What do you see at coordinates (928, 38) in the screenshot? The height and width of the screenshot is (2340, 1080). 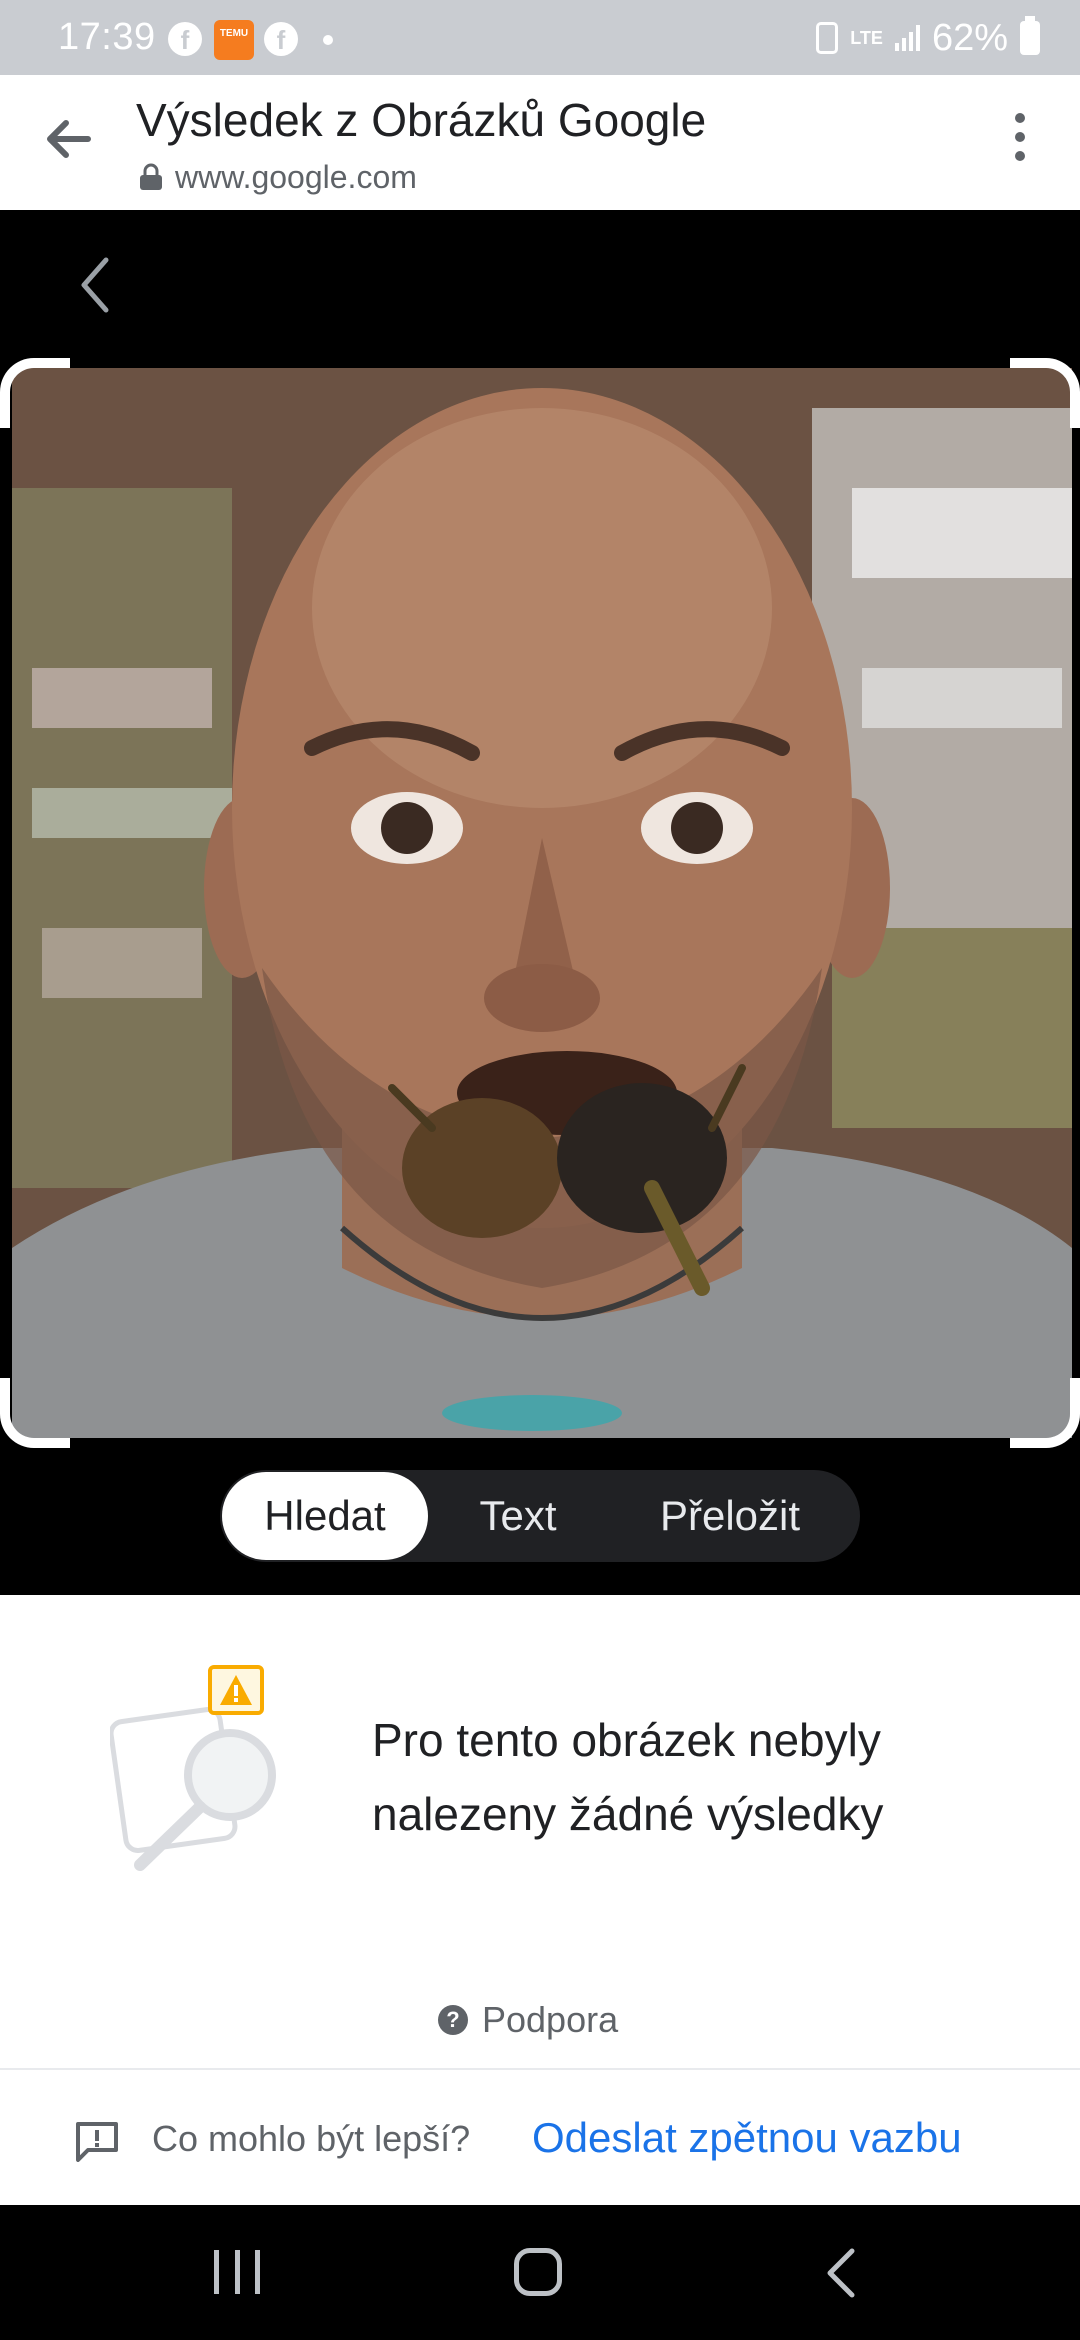 I see `status-right-group: LTE 62%` at bounding box center [928, 38].